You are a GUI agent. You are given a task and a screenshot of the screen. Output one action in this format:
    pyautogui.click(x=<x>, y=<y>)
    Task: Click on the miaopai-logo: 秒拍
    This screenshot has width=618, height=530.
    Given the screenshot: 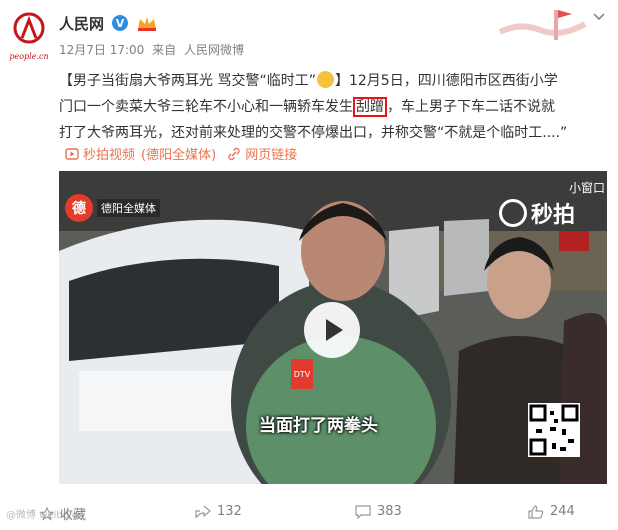 What is the action you would take?
    pyautogui.click(x=537, y=213)
    